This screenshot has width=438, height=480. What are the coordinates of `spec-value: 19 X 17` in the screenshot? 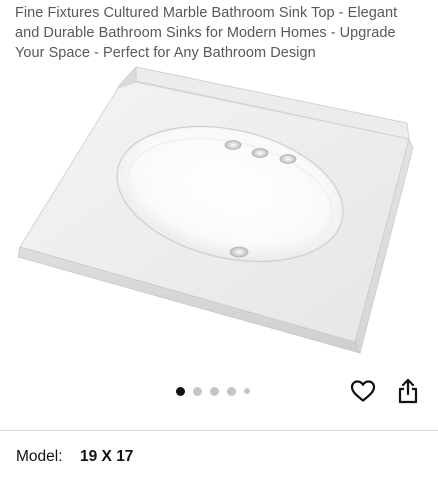 It's located at (107, 456).